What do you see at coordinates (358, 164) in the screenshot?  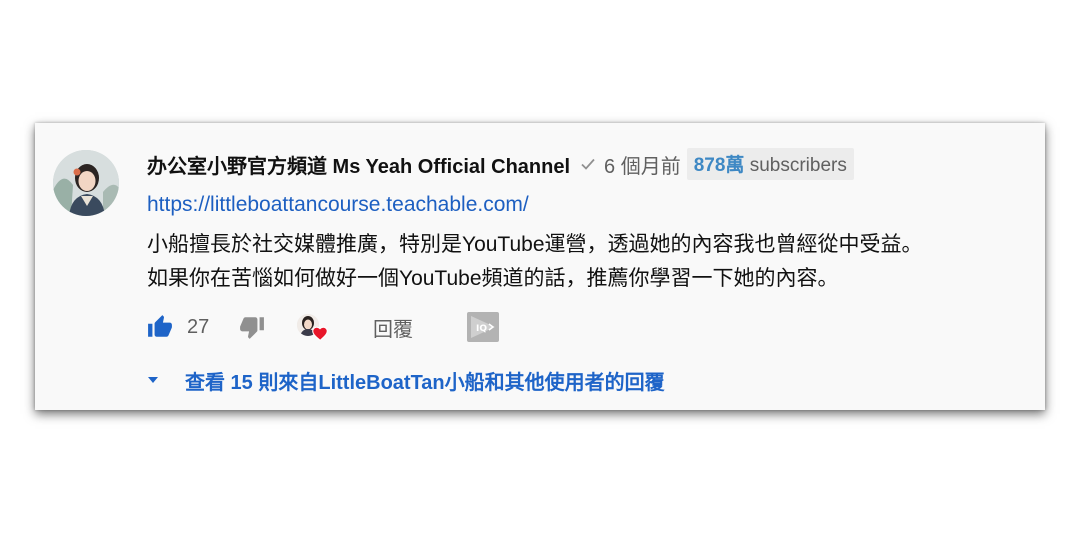 I see `author-name: 办公室小野官方頻道 Ms Yeah Official Channel` at bounding box center [358, 164].